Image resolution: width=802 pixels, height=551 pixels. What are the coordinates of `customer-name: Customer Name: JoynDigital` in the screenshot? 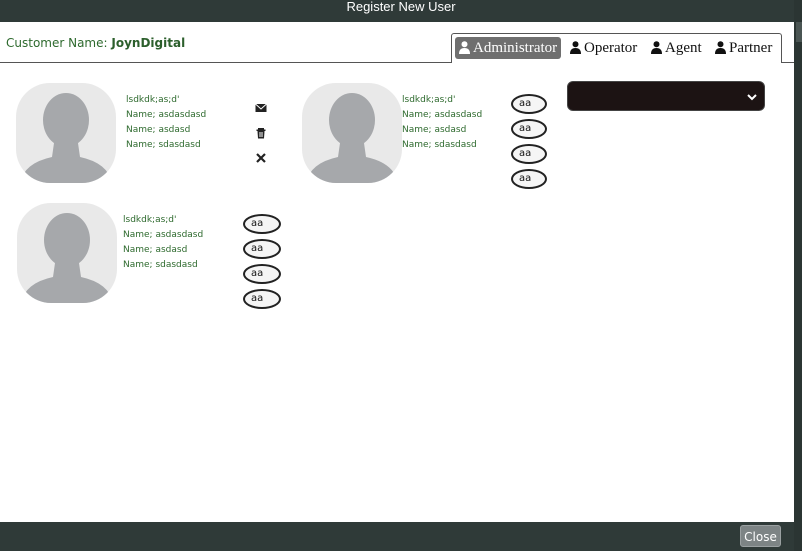 It's located at (95, 43).